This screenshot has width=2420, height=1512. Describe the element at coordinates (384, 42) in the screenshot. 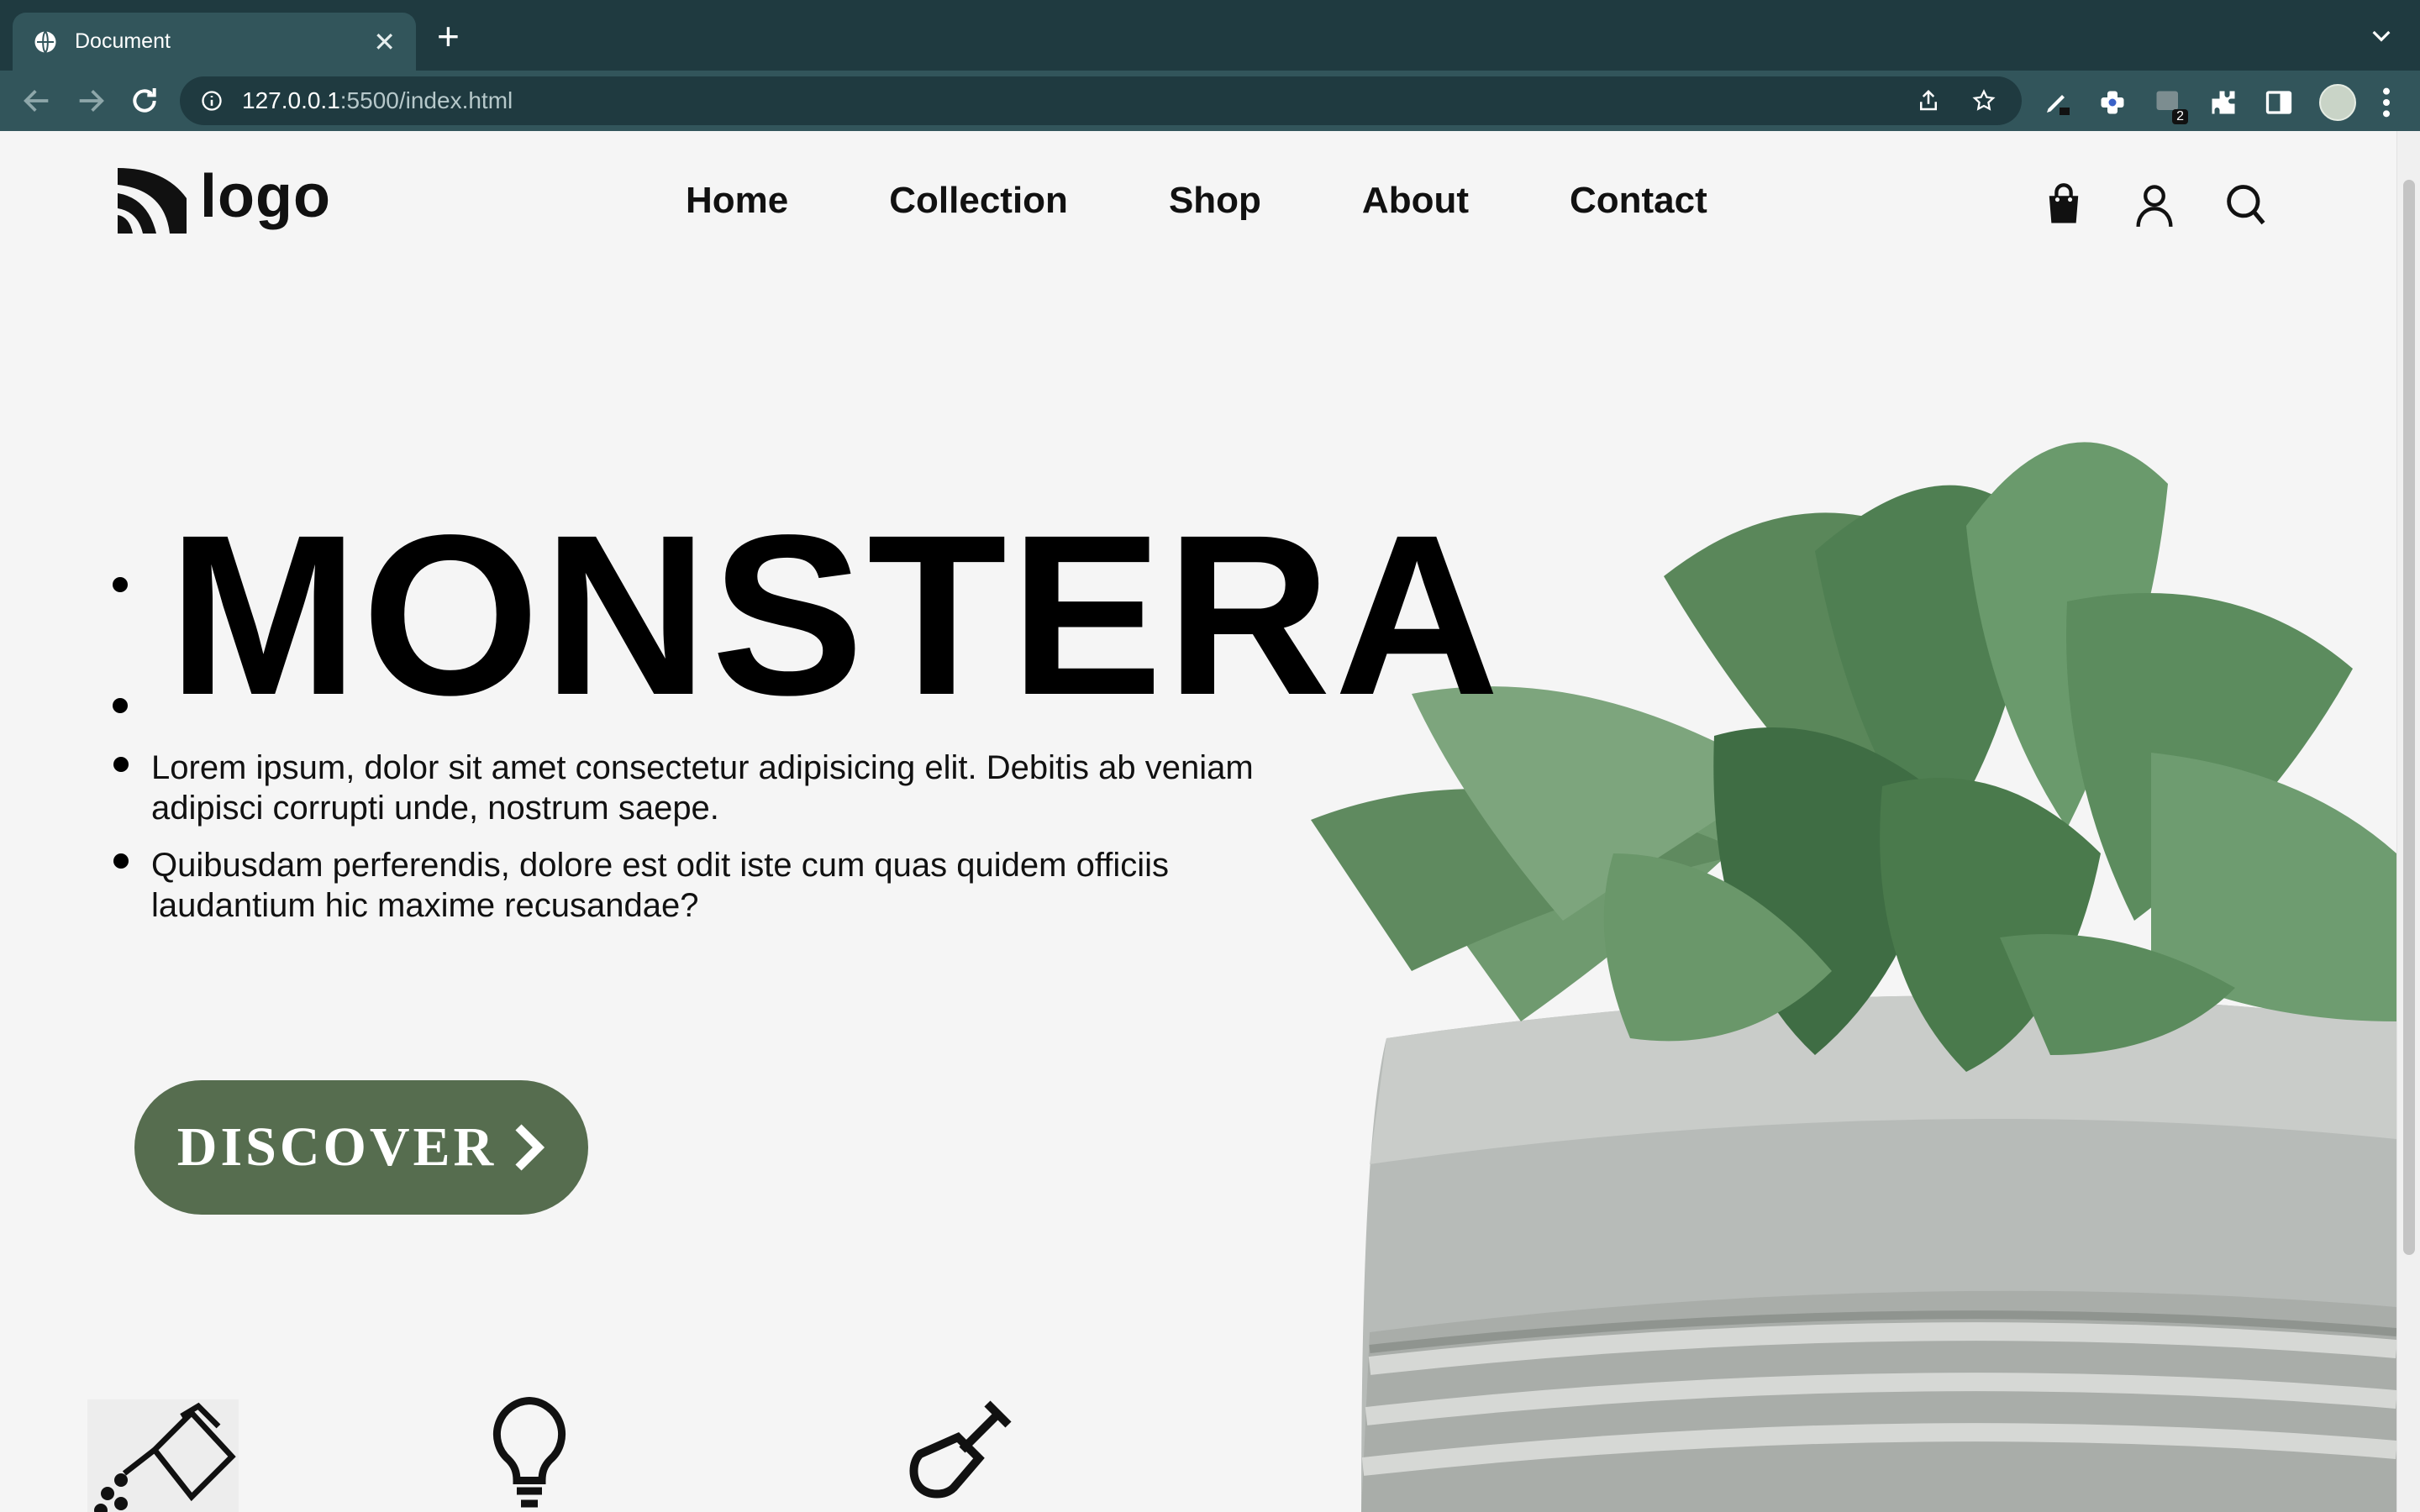

I see `tab-close-icon: ✕` at that location.